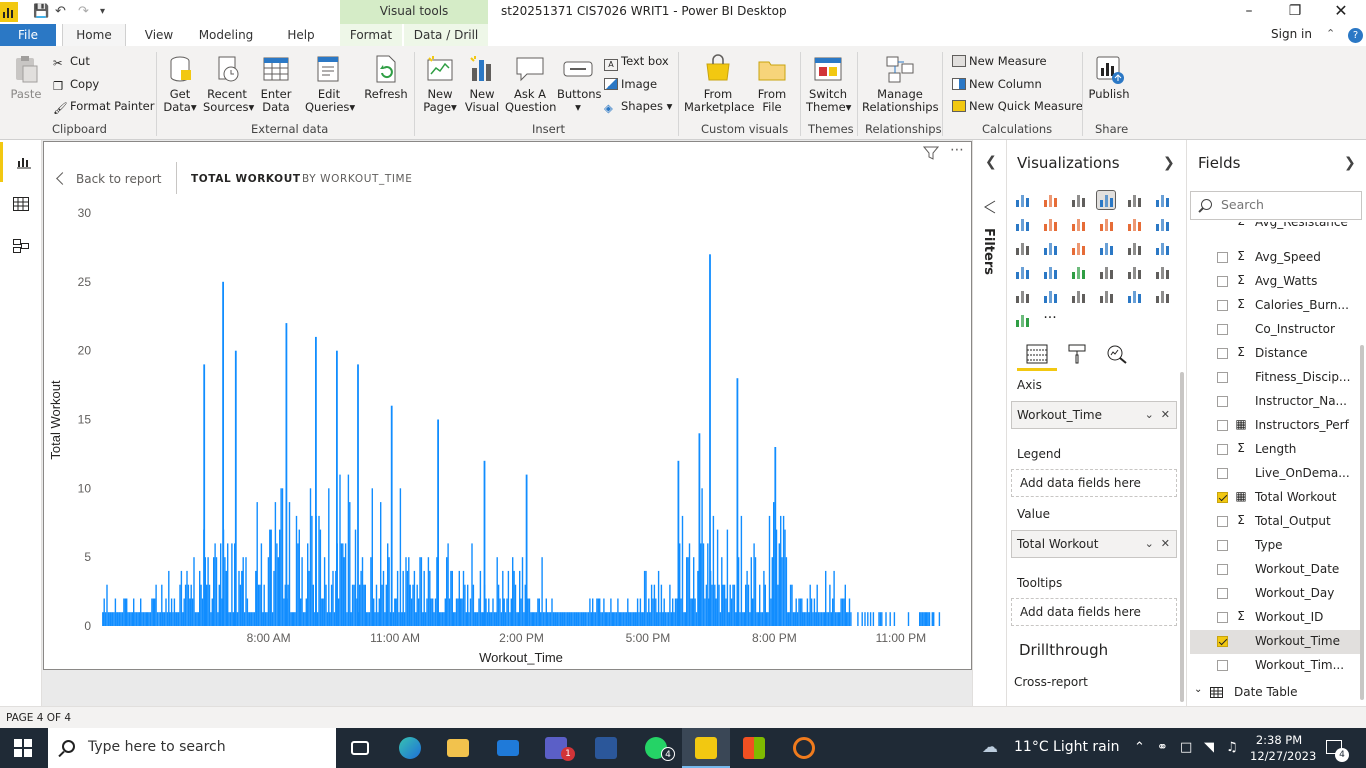 Image resolution: width=1366 pixels, height=768 pixels. What do you see at coordinates (1275, 546) in the screenshot?
I see `field-item: Type` at bounding box center [1275, 546].